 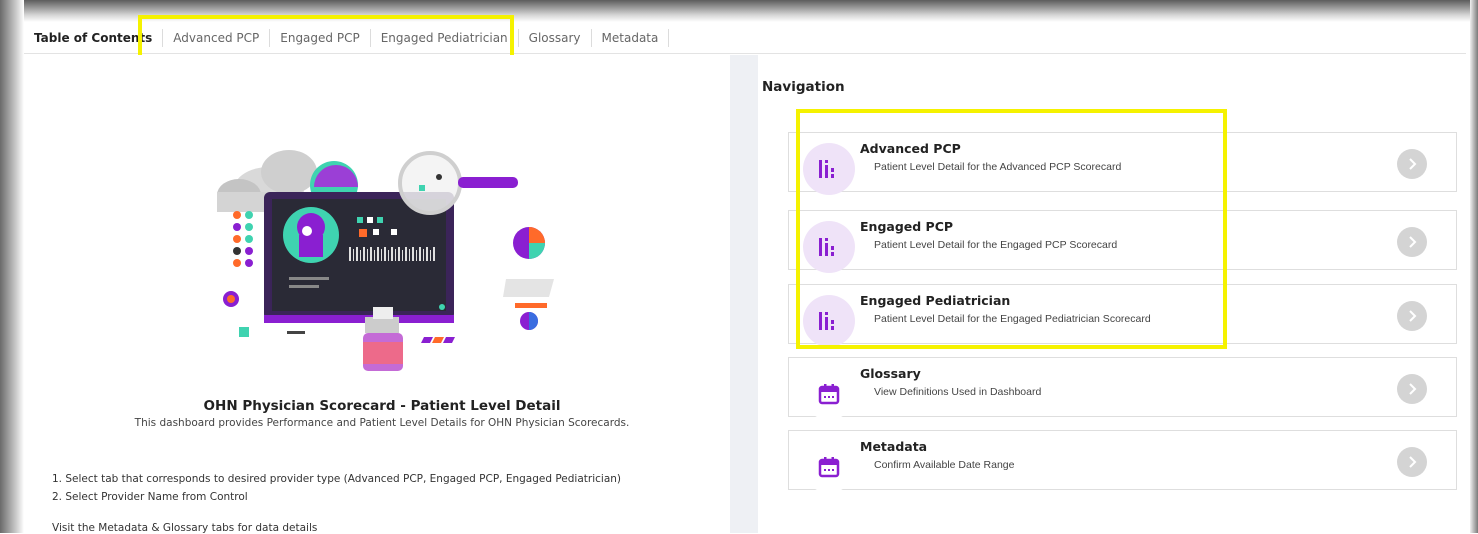 I want to click on tab-separator-end, so click(x=678, y=37).